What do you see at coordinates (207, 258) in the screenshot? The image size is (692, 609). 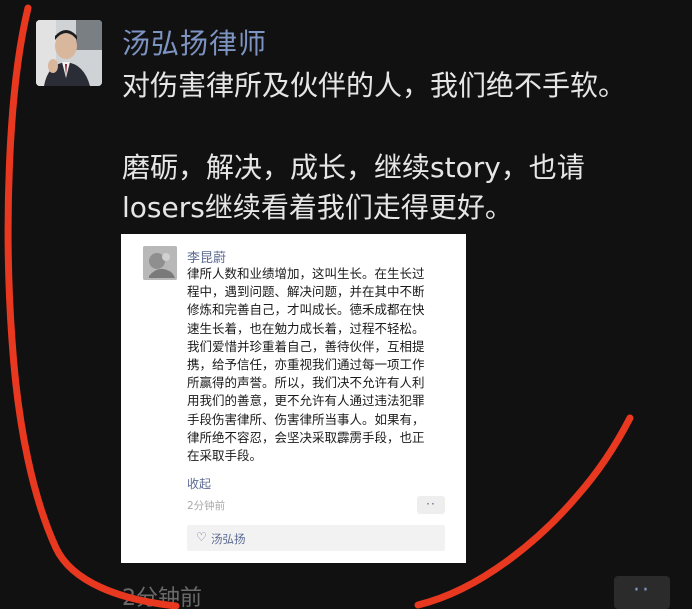 I see `embedded-author-name: 李昆蔚` at bounding box center [207, 258].